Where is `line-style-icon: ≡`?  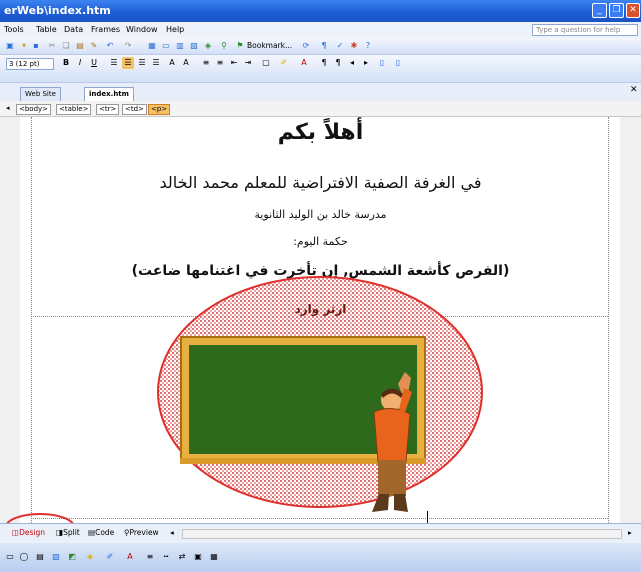 line-style-icon: ≡ is located at coordinates (150, 557).